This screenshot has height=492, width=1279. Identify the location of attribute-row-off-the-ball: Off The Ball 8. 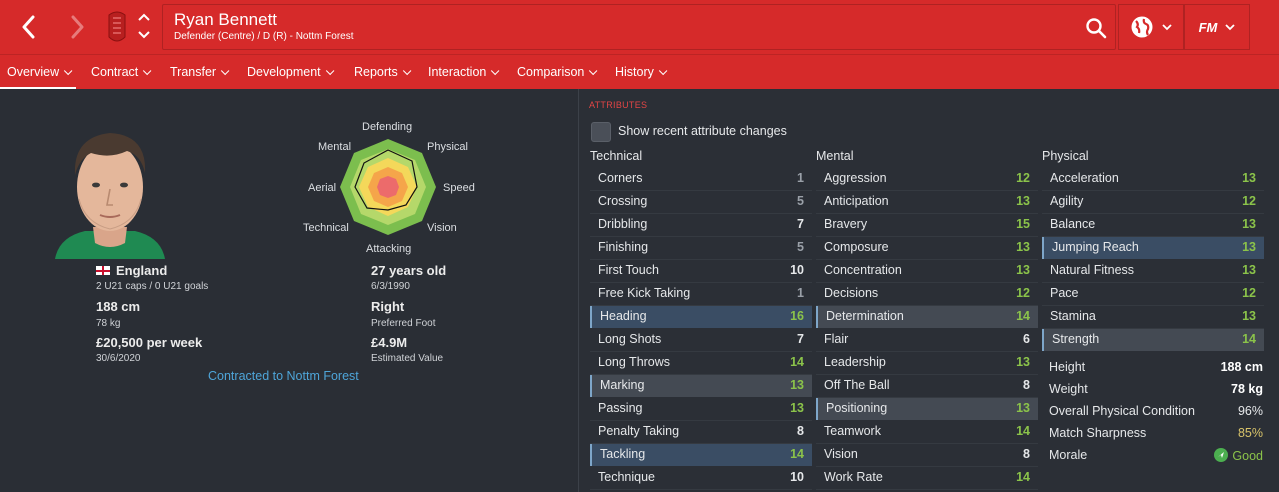
(927, 386).